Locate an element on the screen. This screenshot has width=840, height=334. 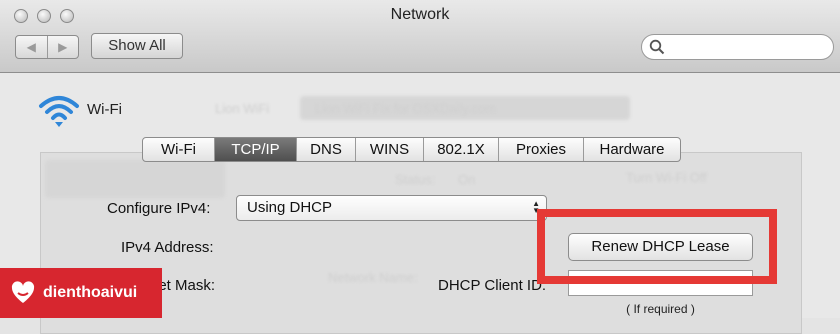
wifi-icon is located at coordinates (59, 111).